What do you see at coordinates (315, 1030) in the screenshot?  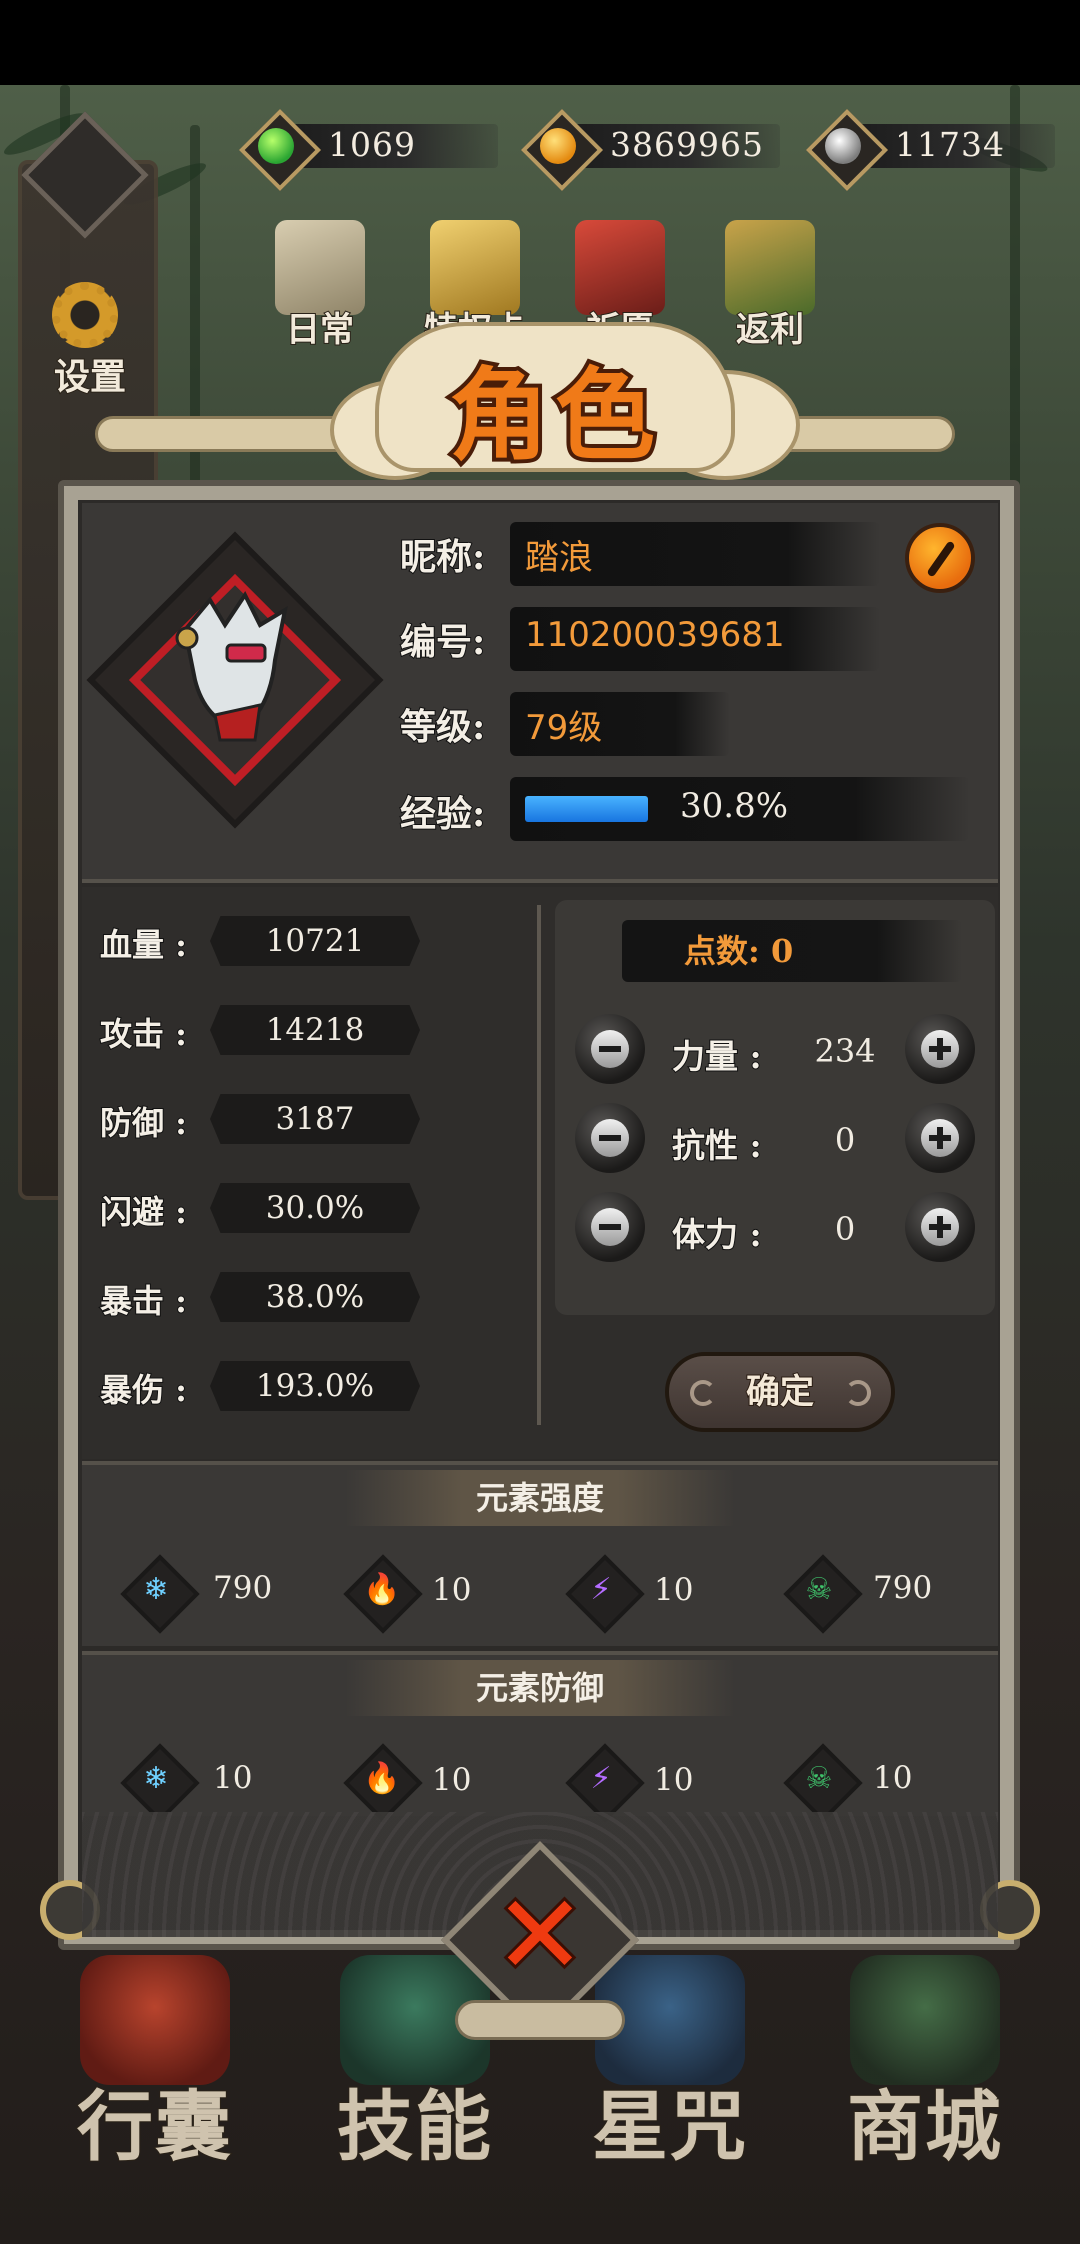 I see `stat-value-attack: 14218` at bounding box center [315, 1030].